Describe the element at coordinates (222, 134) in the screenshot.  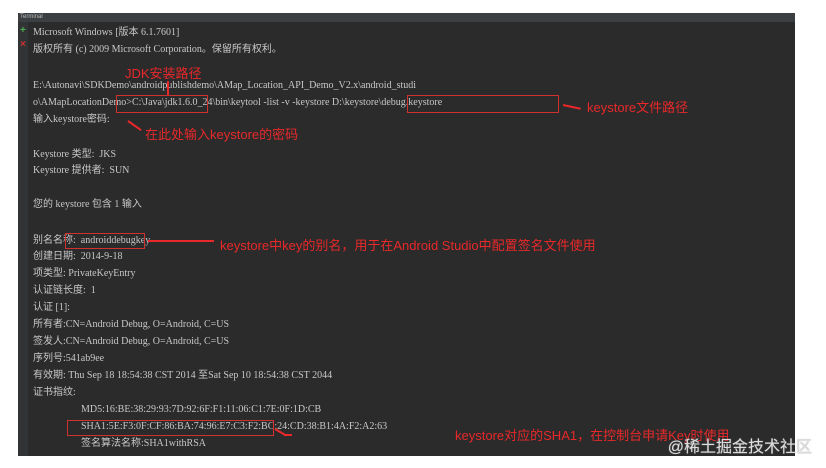
I see `password-annotation: 在此处输入keystore的密码` at that location.